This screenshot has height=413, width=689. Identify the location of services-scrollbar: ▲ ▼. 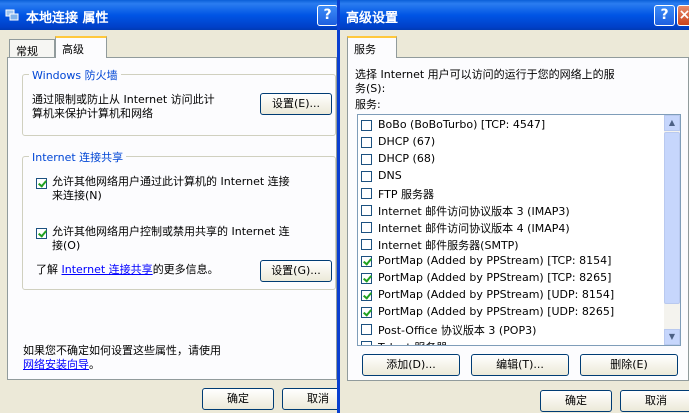
(672, 230).